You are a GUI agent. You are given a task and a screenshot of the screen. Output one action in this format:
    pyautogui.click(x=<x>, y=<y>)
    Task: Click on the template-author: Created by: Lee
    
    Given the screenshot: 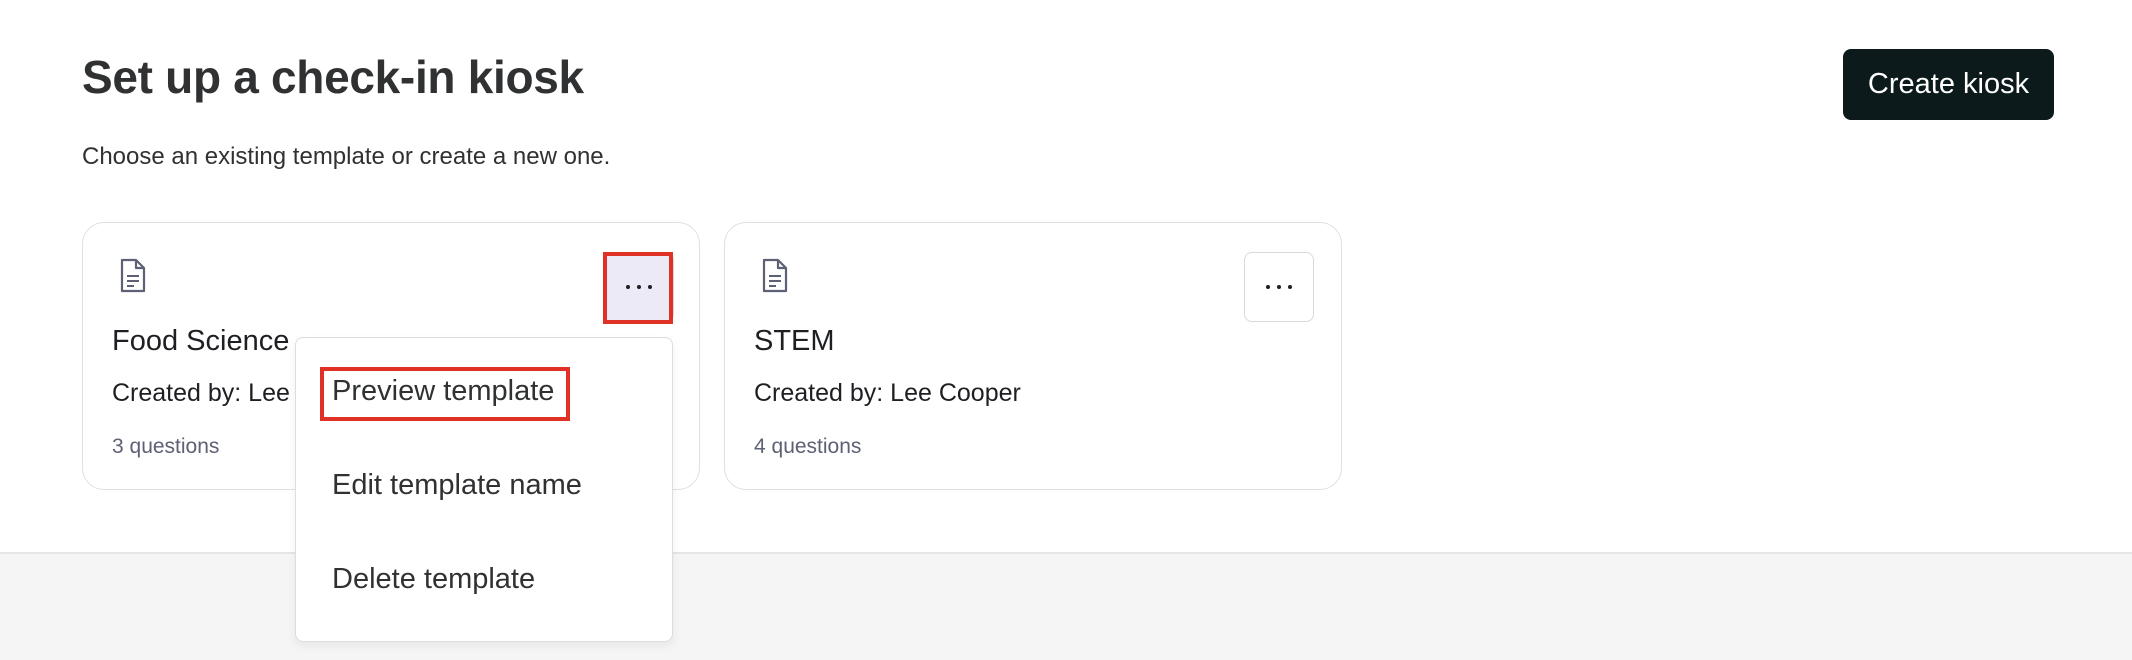 What is the action you would take?
    pyautogui.click(x=201, y=393)
    